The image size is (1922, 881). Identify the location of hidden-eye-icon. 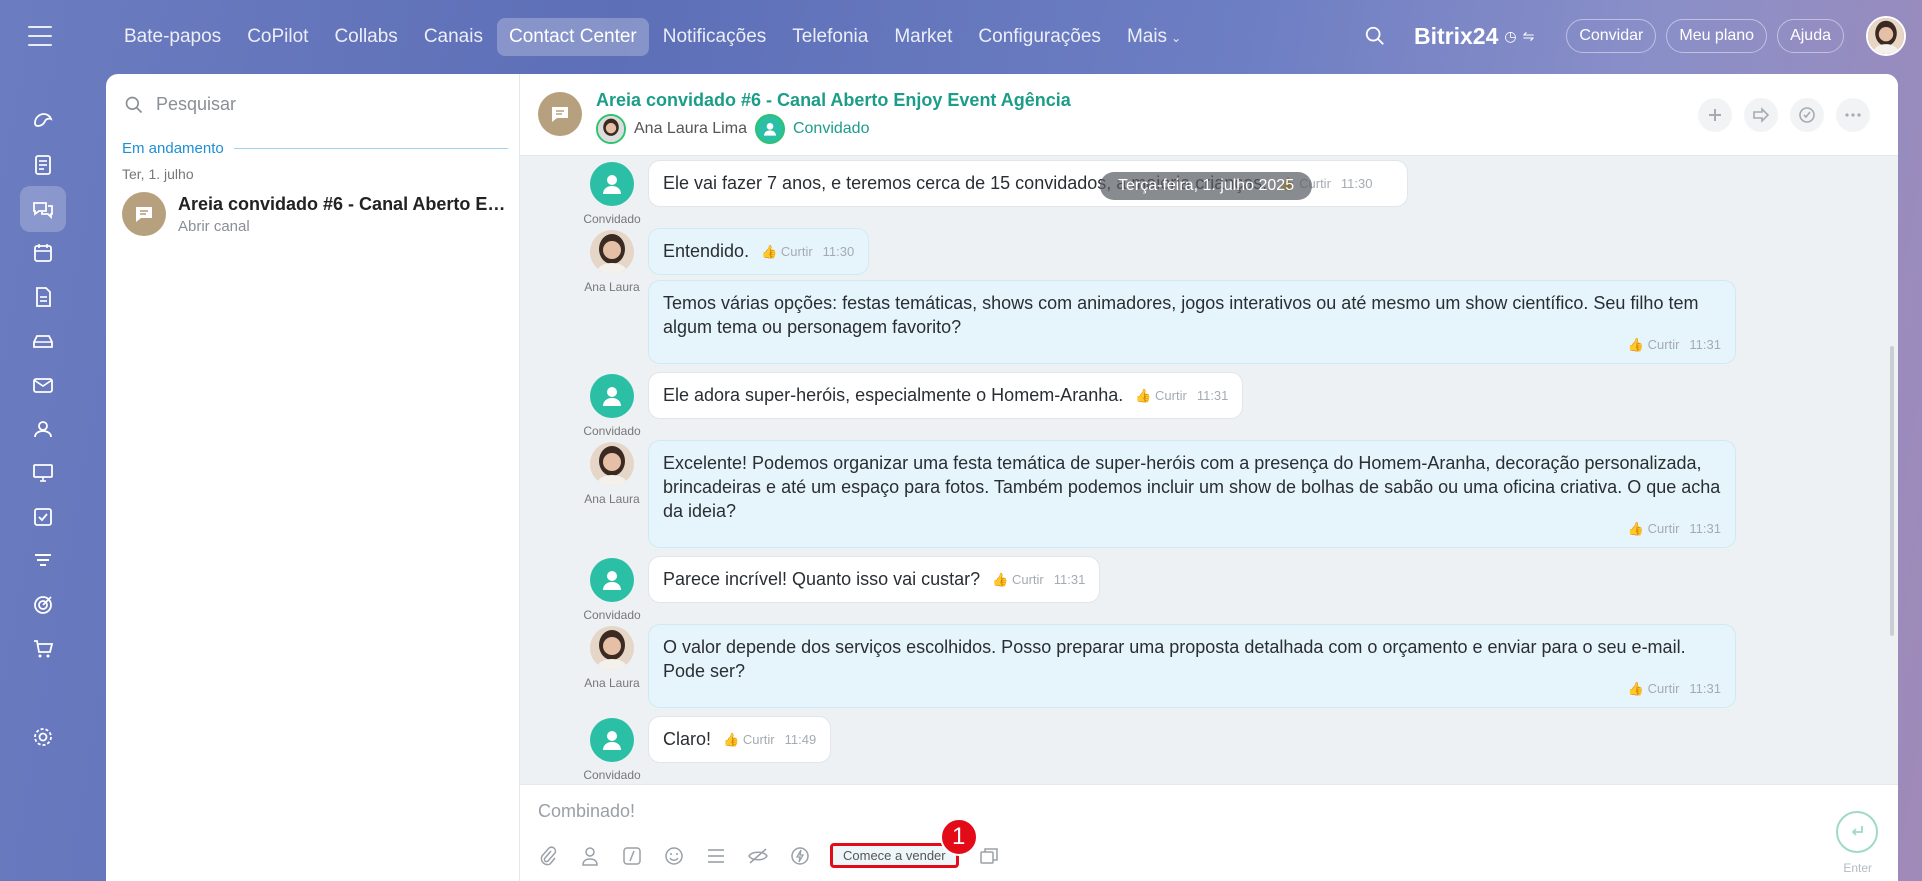
(758, 856).